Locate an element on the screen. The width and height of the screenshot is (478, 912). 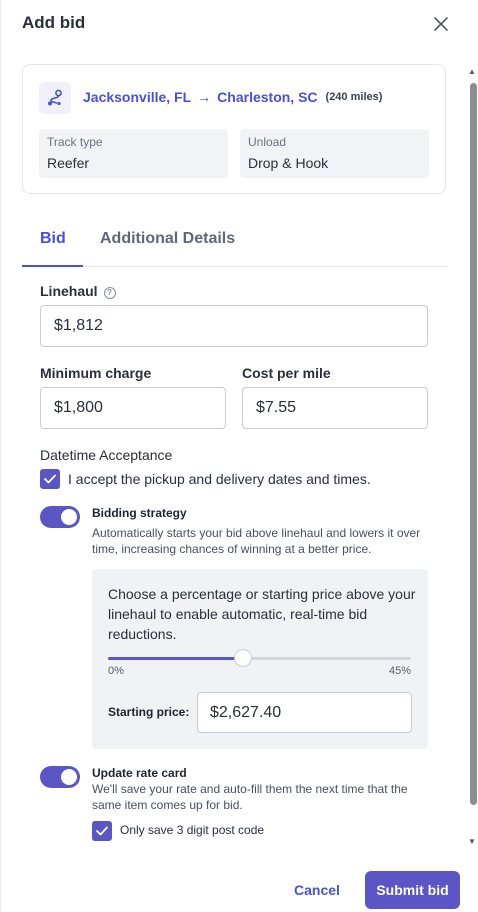
track-type-label: Track type is located at coordinates (75, 142).